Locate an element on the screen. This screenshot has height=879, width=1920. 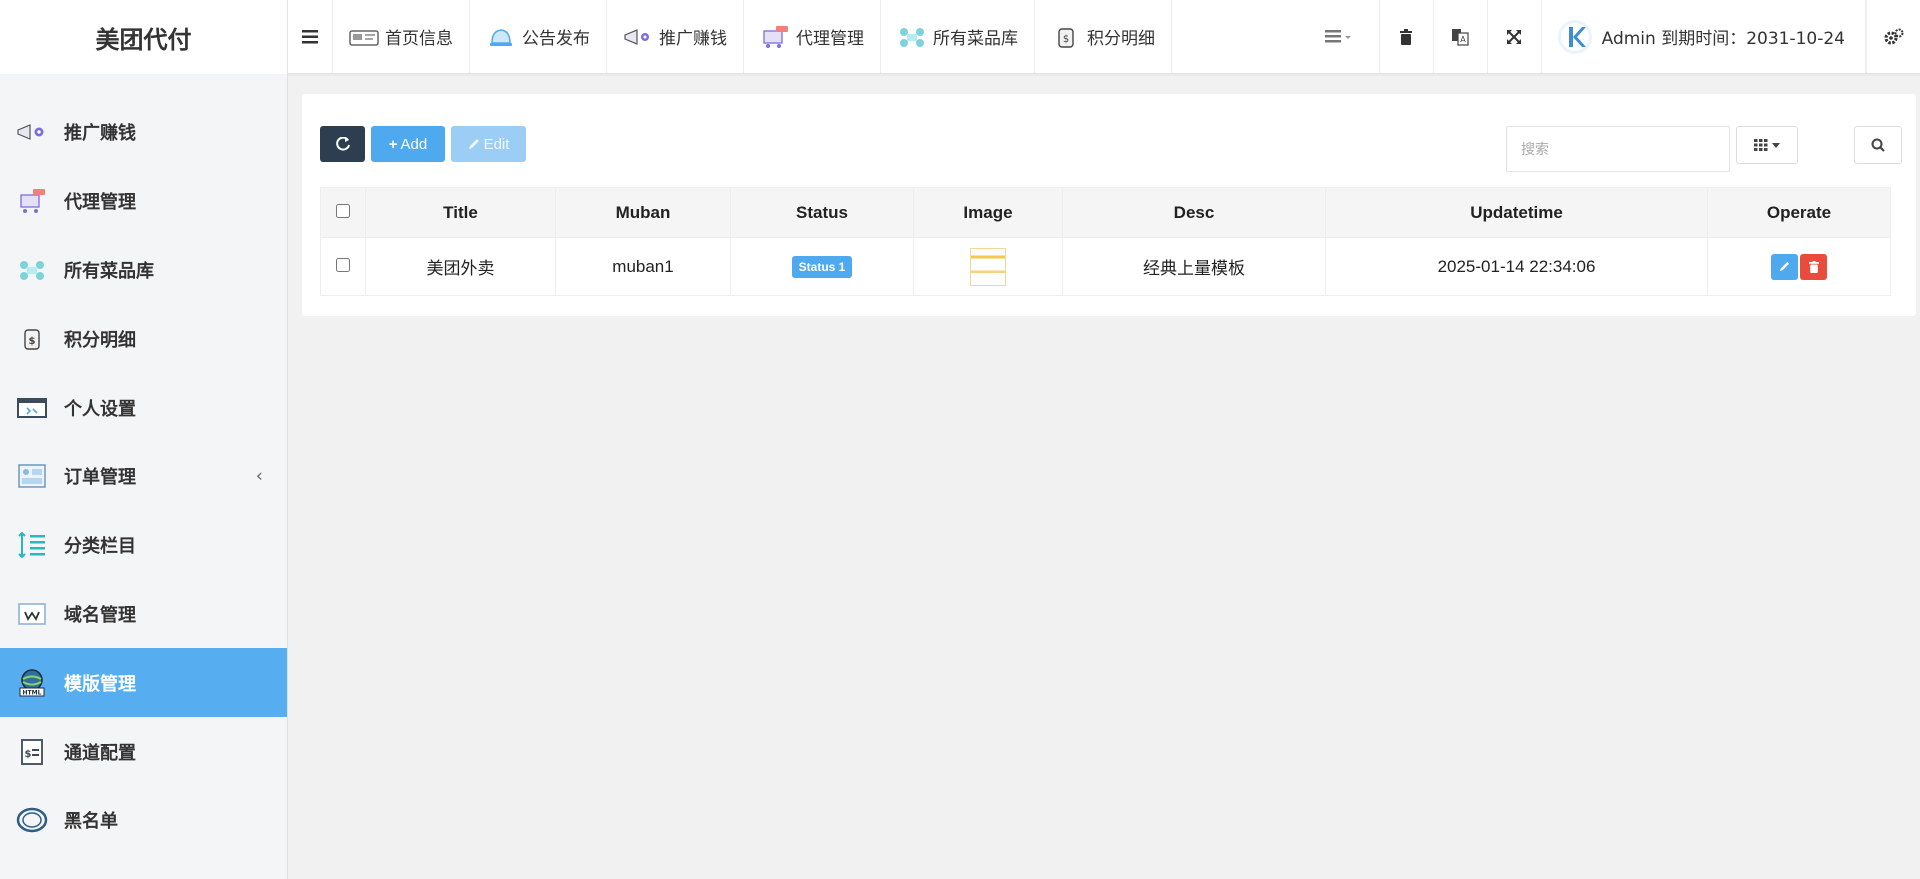
brand-logo: 美团代付 is located at coordinates (144, 37).